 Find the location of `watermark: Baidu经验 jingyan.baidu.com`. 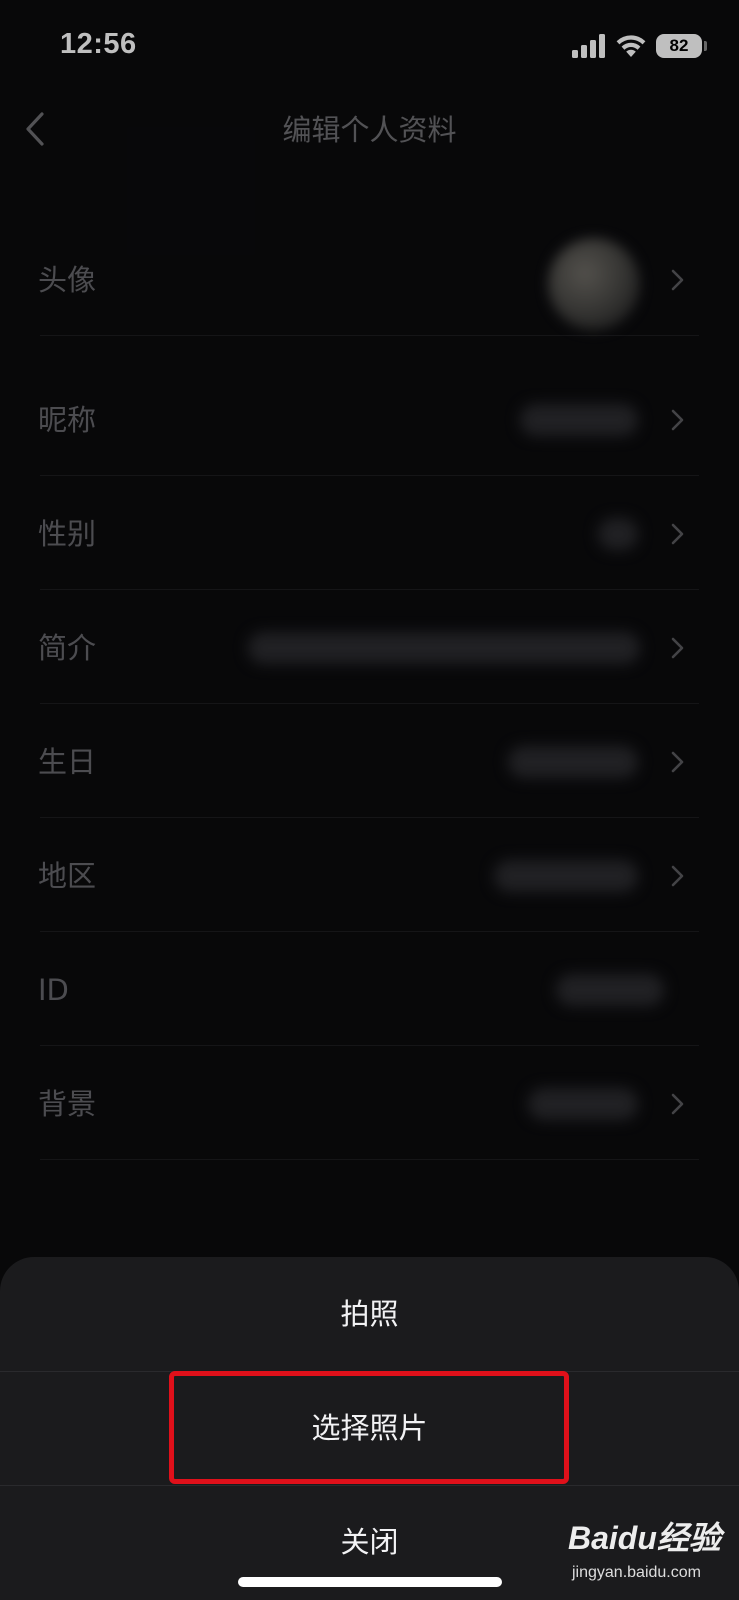

watermark: Baidu经验 jingyan.baidu.com is located at coordinates (652, 1556).